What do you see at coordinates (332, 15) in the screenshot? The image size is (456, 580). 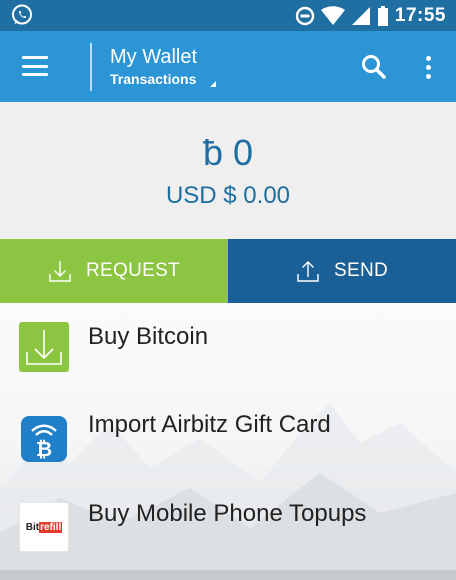 I see `wifi-icon` at bounding box center [332, 15].